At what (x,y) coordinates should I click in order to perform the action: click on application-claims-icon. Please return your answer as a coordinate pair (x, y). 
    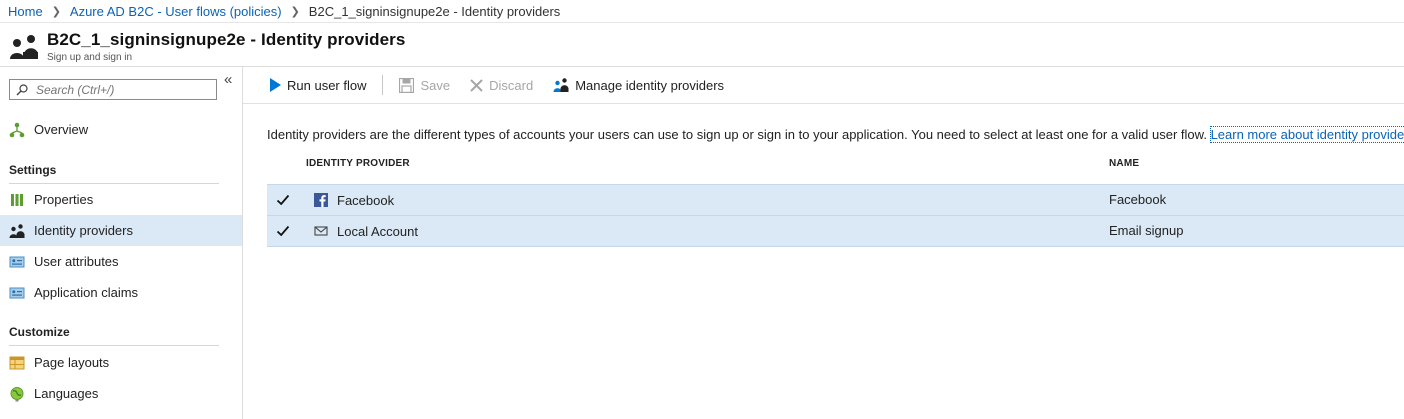
    Looking at the image, I should click on (17, 293).